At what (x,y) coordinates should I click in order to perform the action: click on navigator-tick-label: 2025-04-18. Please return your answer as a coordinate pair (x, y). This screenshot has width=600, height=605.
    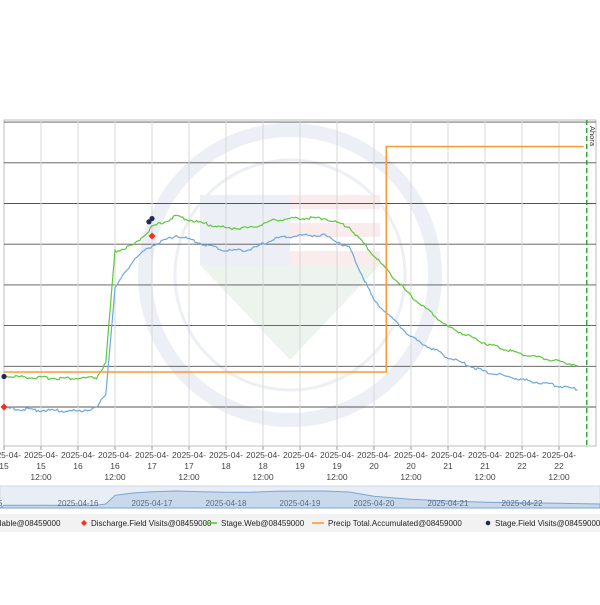
    Looking at the image, I should click on (226, 503).